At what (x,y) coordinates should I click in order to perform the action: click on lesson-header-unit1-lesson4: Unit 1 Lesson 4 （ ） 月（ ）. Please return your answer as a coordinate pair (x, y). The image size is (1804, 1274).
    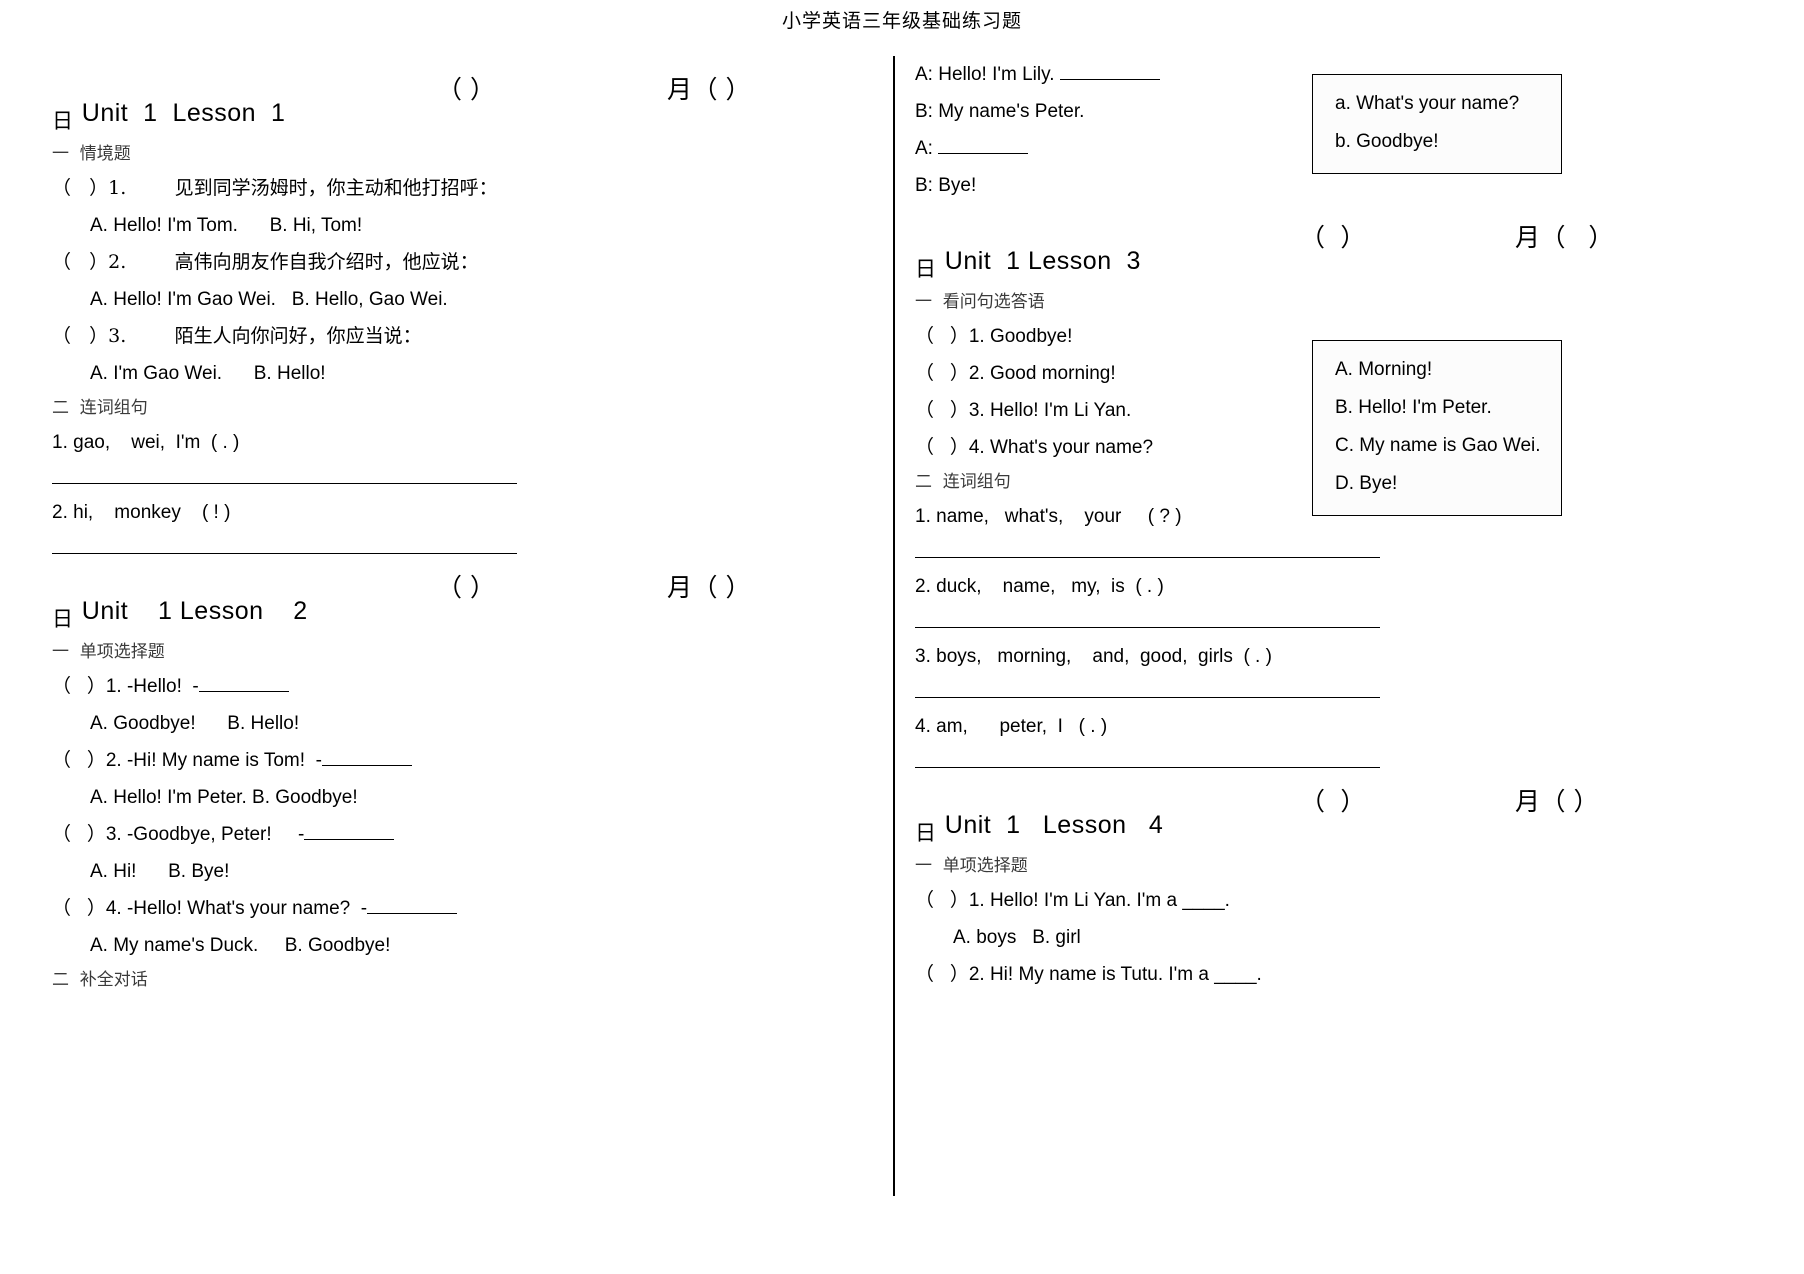
    Looking at the image, I should click on (1345, 810).